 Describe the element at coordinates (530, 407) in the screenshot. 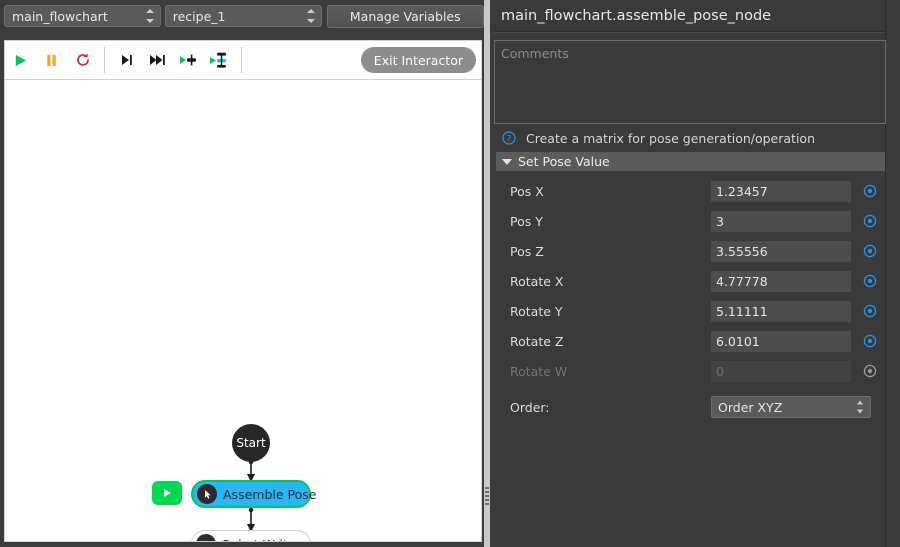

I see `order-label: Order:` at that location.